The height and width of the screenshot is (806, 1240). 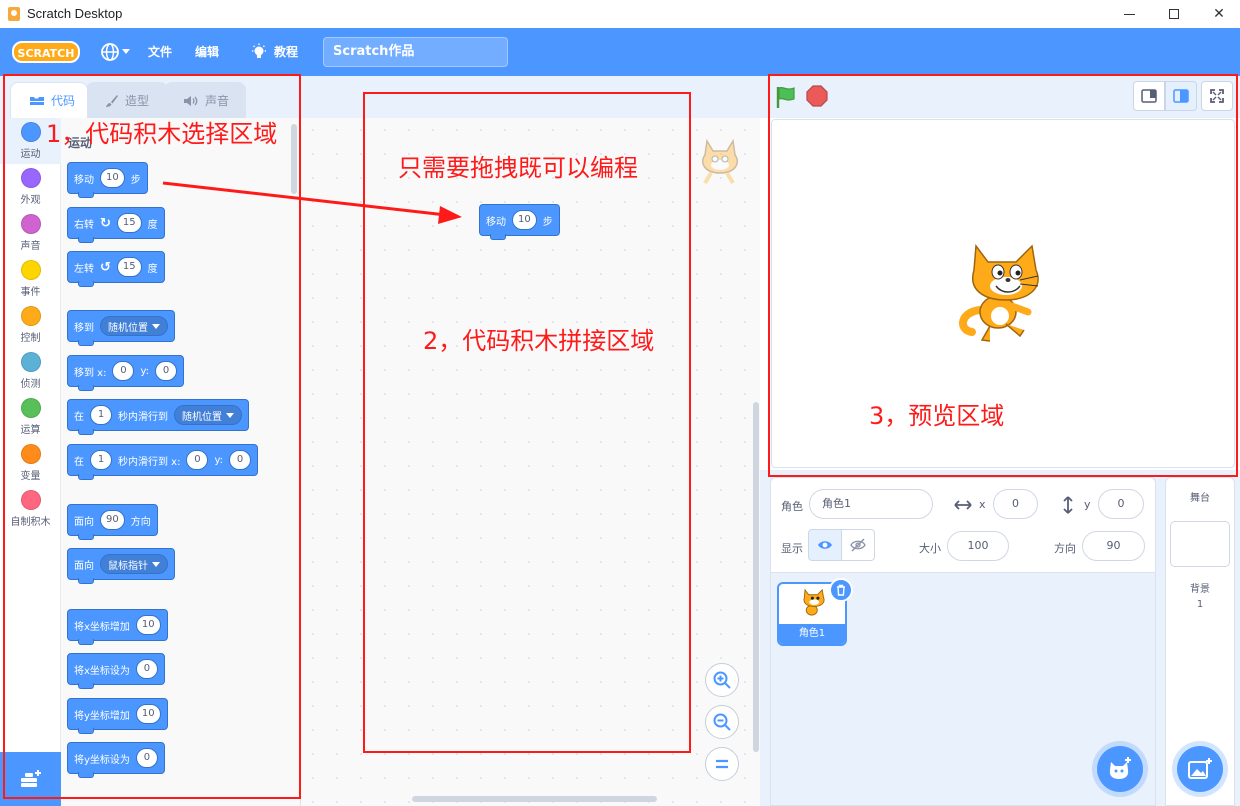 I want to click on zoom-out-button, so click(x=722, y=722).